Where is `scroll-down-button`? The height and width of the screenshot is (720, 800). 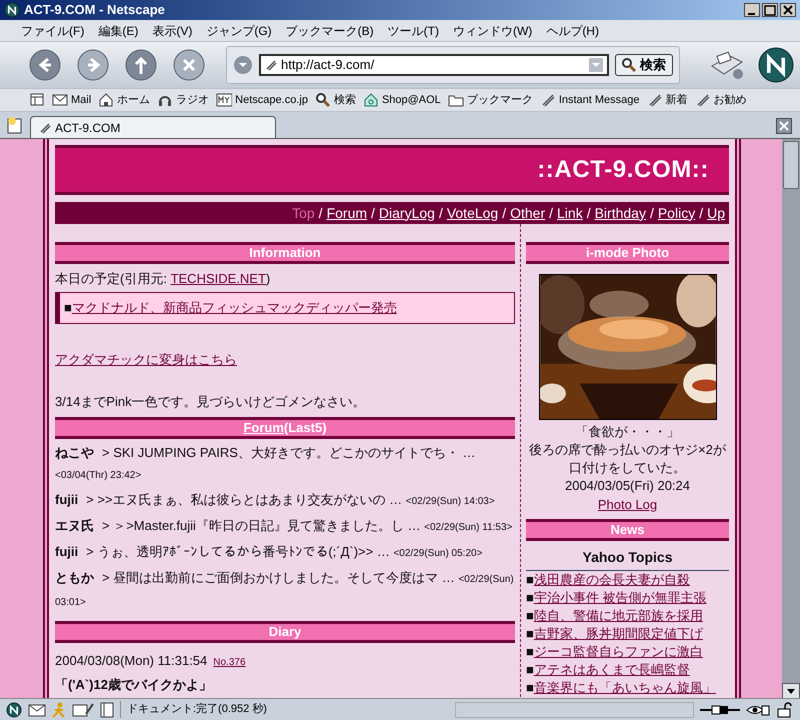
scroll-down-button is located at coordinates (791, 691).